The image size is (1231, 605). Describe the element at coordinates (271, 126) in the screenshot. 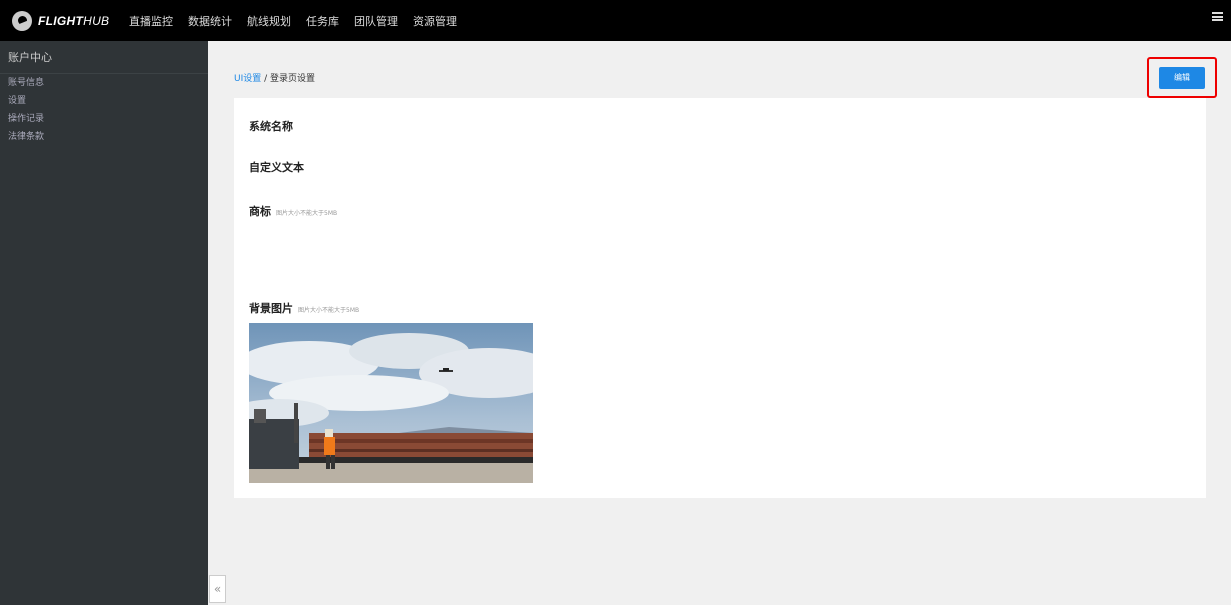

I see `system-name-label: 系统名称` at that location.